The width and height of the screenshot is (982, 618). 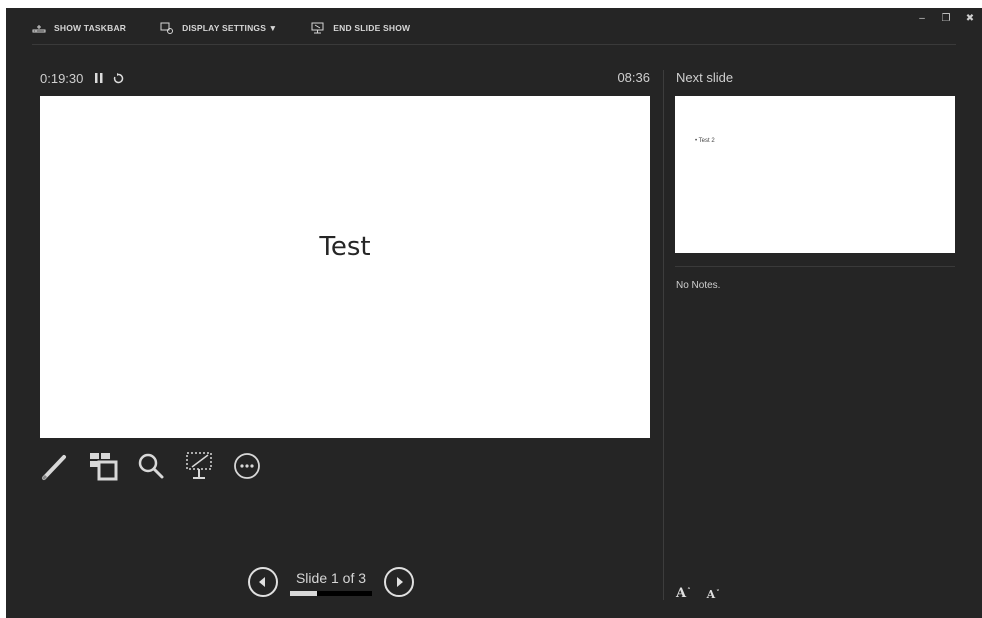 What do you see at coordinates (491, 4) in the screenshot?
I see `stray-glyphs` at bounding box center [491, 4].